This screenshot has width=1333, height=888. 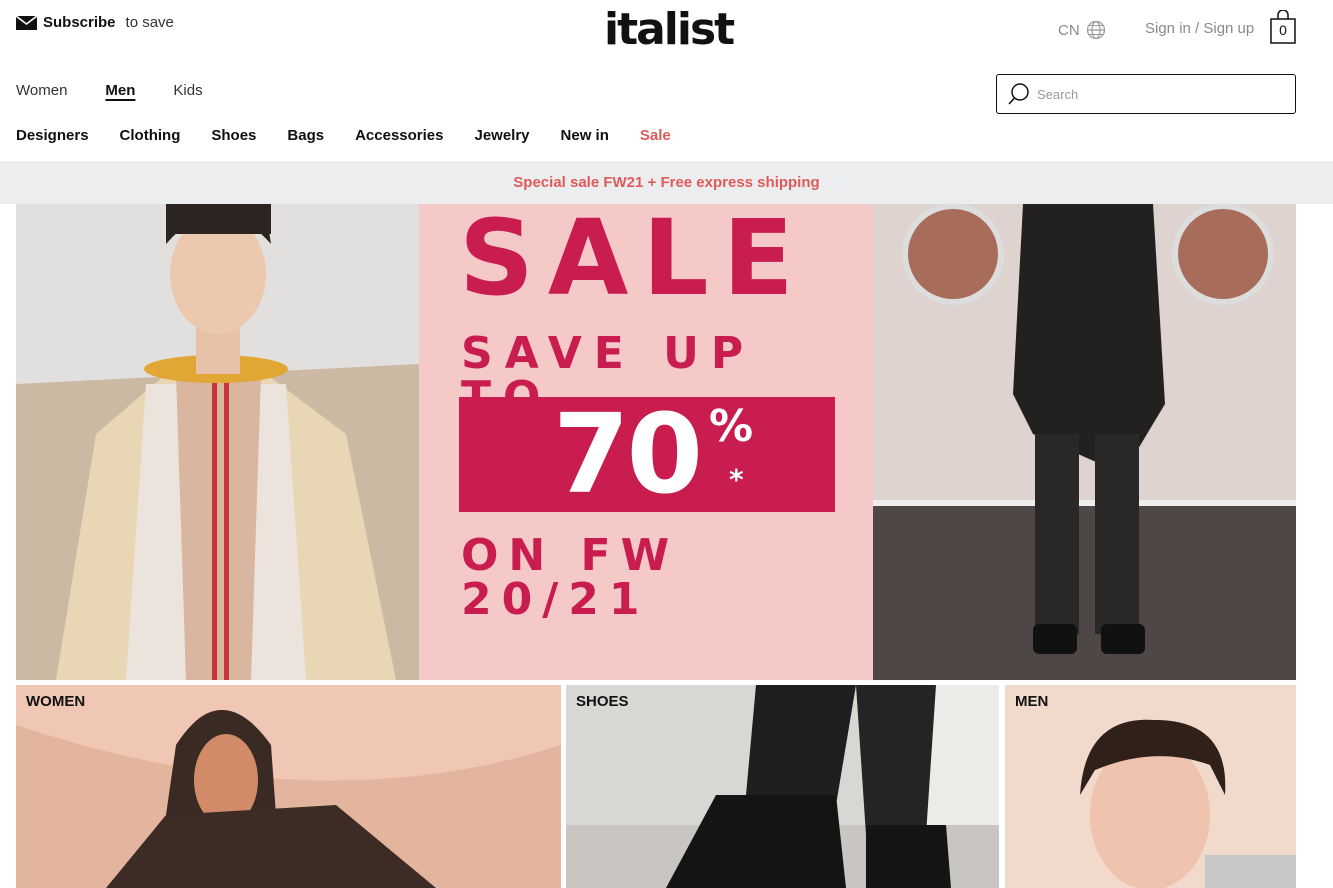 What do you see at coordinates (1095, 30) in the screenshot?
I see `globe-icon` at bounding box center [1095, 30].